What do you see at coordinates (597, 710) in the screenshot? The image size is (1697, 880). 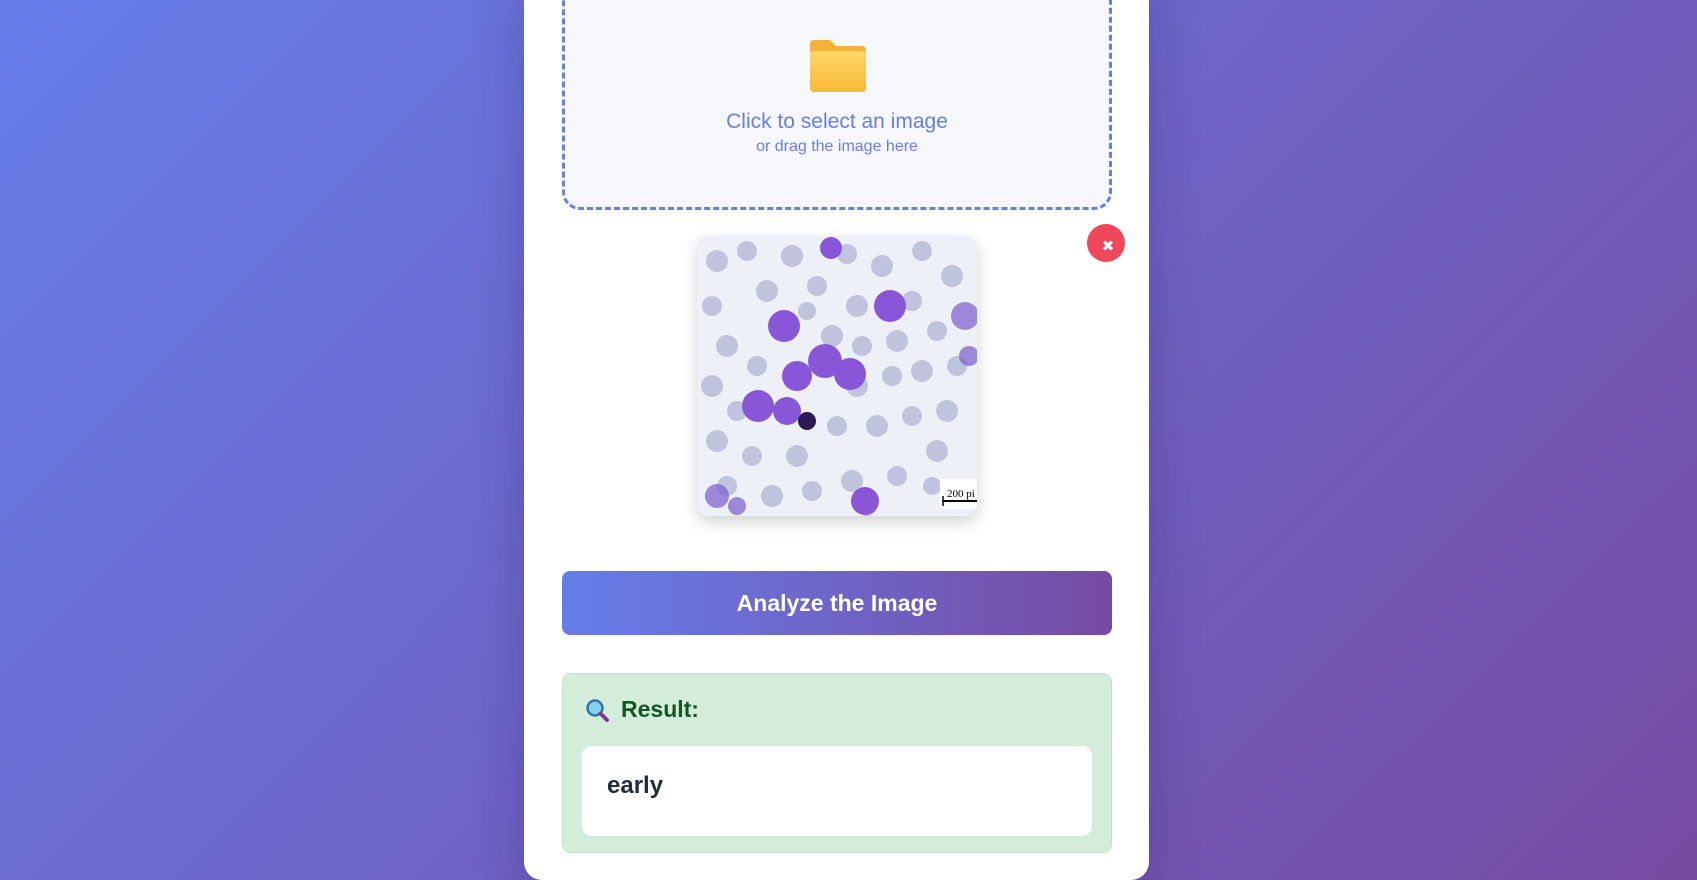 I see `magnifier-icon` at bounding box center [597, 710].